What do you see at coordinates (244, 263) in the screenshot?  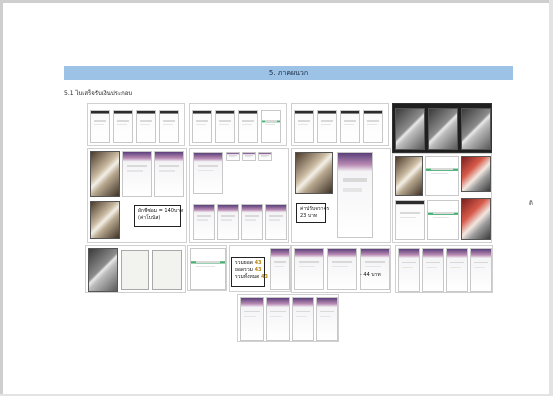 I see `annotation-label: รวมยอด` at bounding box center [244, 263].